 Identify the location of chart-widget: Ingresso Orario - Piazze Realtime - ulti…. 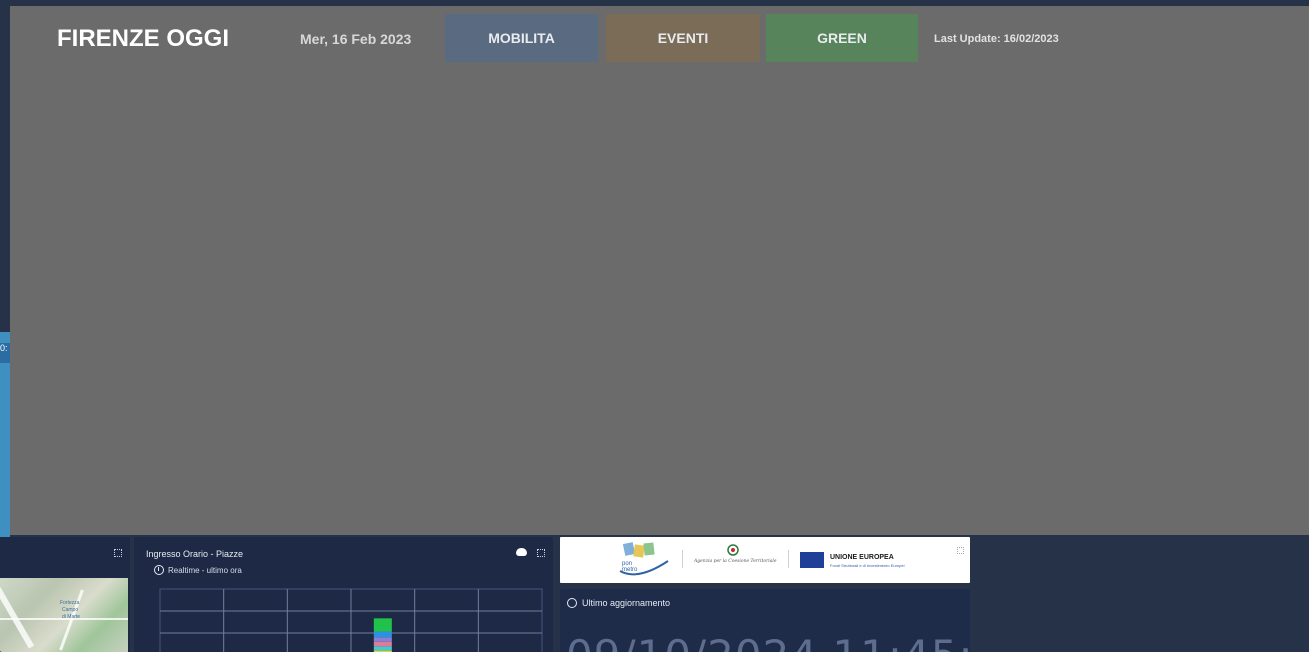
(343, 594).